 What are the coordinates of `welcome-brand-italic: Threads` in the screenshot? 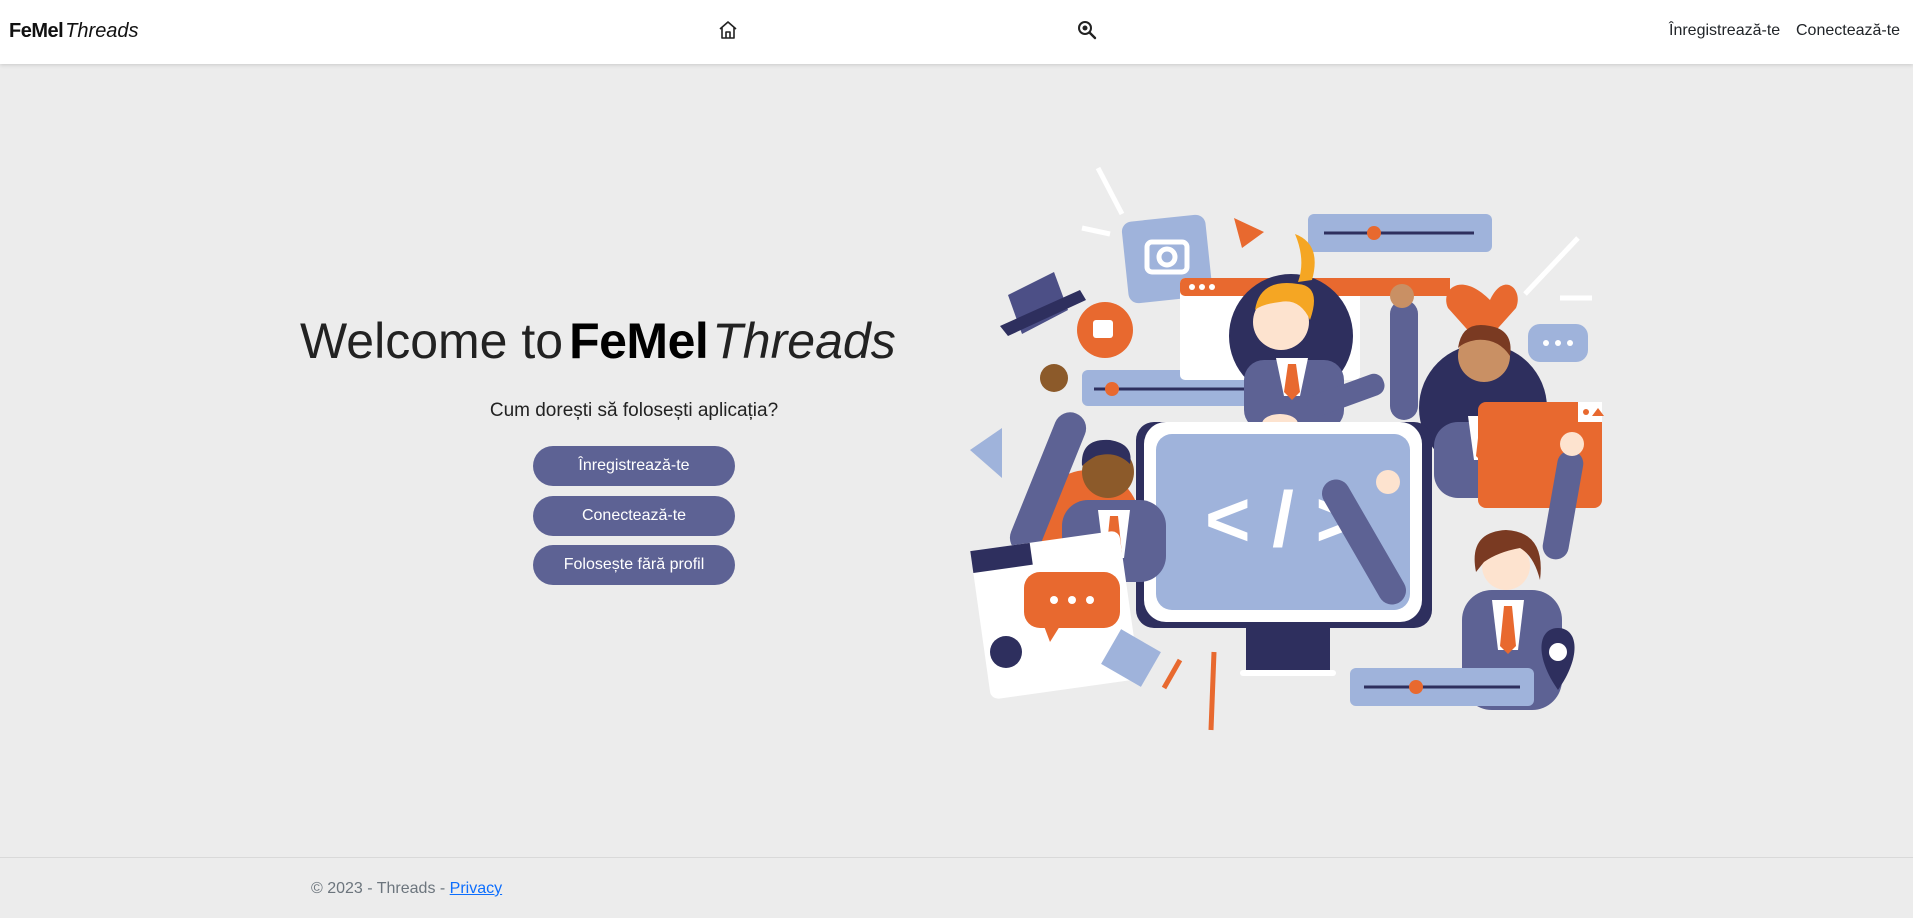 It's located at (804, 341).